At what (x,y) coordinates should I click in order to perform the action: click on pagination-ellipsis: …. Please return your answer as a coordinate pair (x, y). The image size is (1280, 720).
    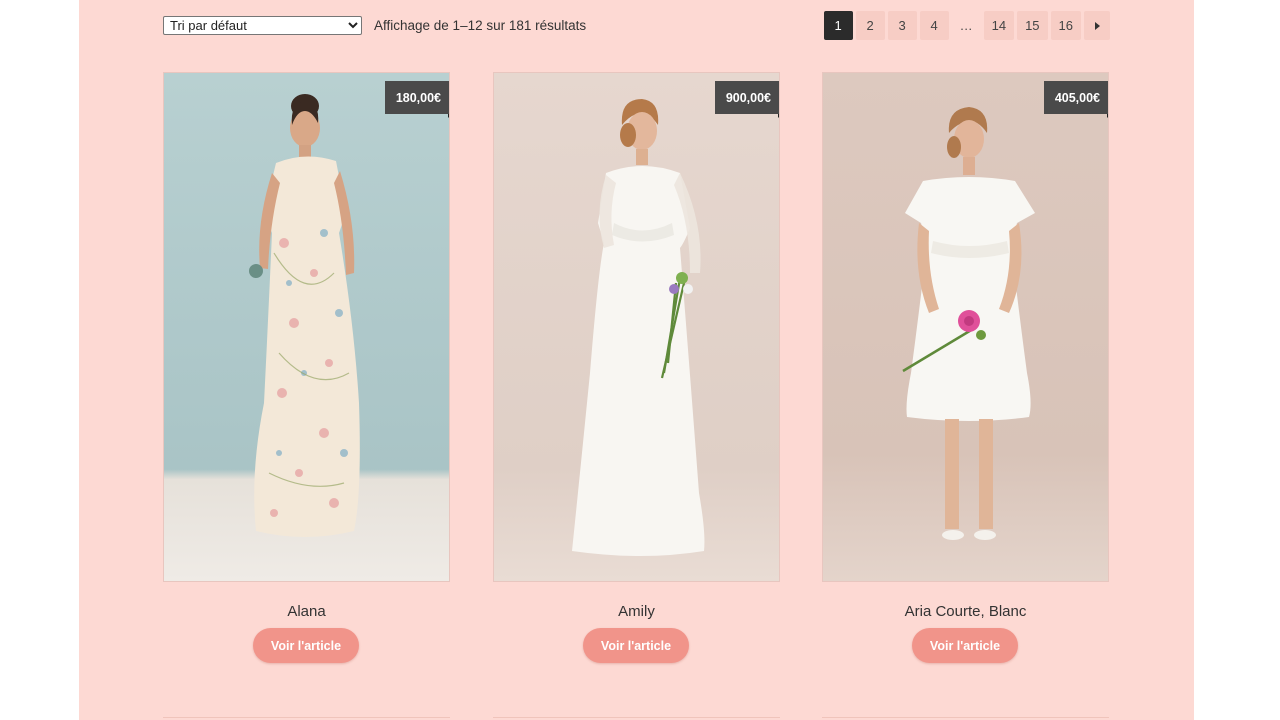
    Looking at the image, I should click on (966, 25).